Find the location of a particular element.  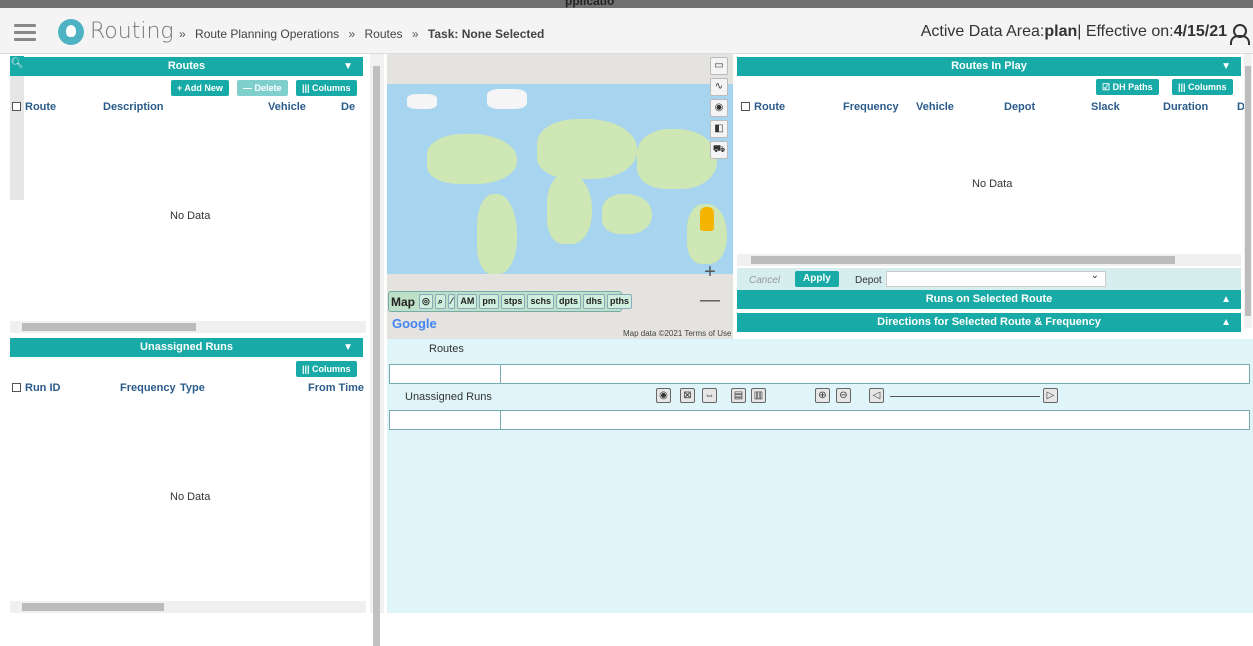

routes-panel-header: Routes ▼ is located at coordinates (186, 66).